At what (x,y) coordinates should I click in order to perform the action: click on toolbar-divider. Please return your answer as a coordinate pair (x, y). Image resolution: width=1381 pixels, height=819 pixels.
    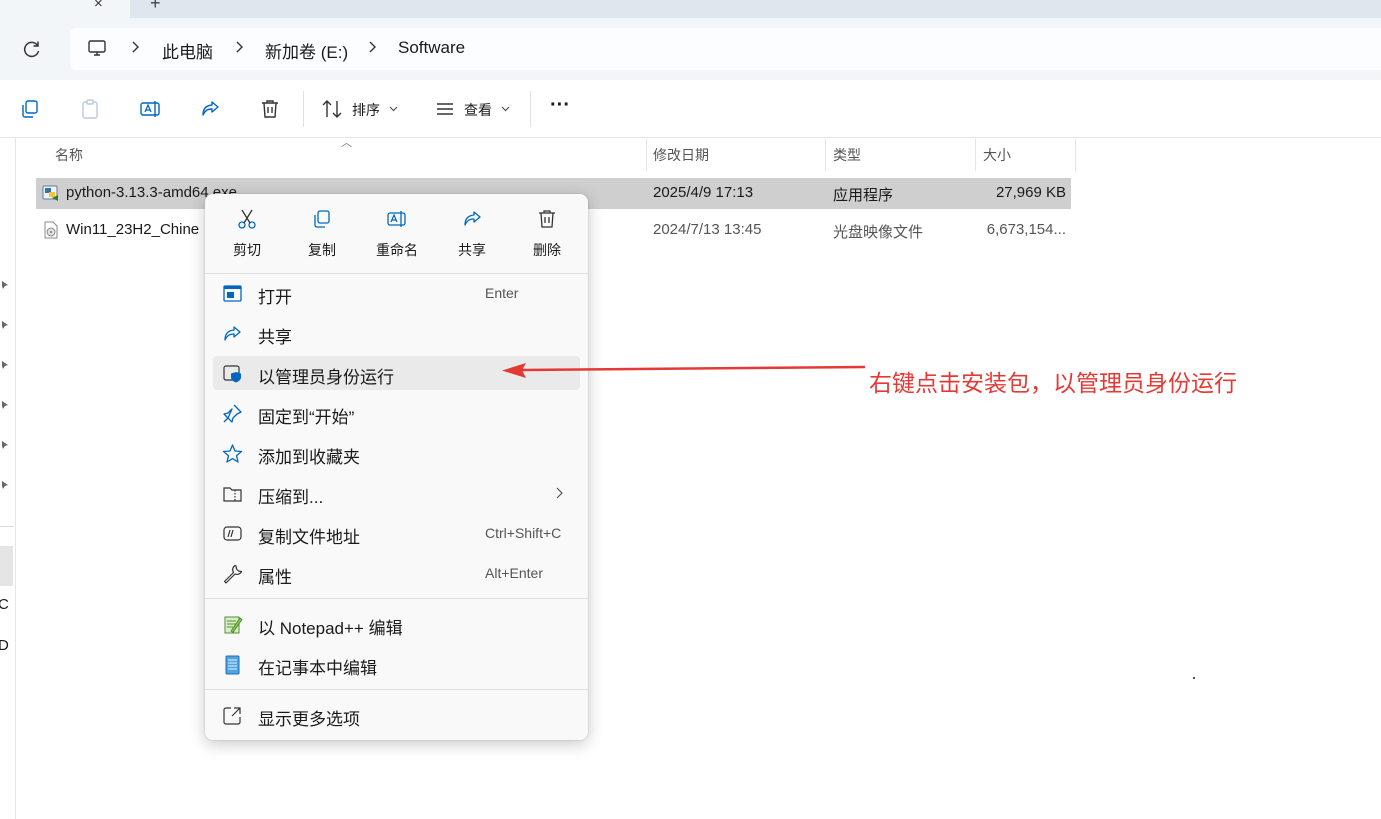
    Looking at the image, I should click on (530, 109).